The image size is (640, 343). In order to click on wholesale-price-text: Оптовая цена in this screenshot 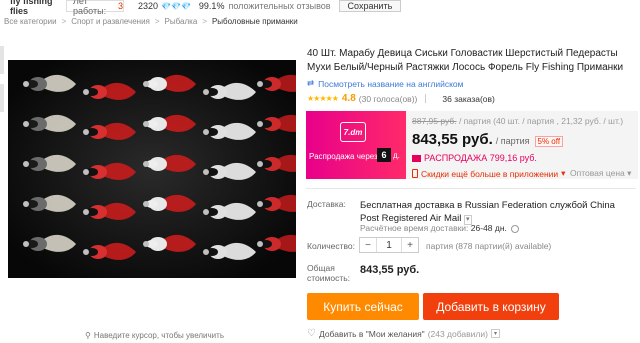, I will do `click(597, 173)`.